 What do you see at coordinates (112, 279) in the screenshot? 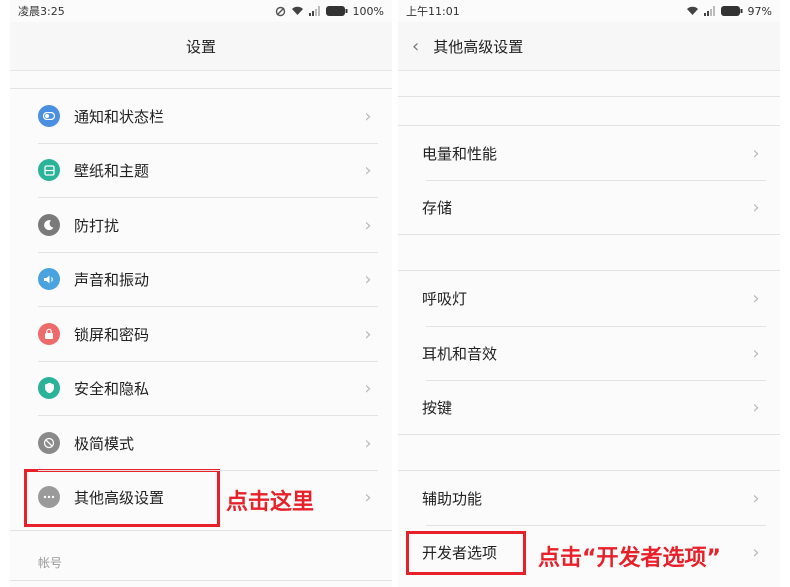
I see `list-item-label: 声音和振动` at bounding box center [112, 279].